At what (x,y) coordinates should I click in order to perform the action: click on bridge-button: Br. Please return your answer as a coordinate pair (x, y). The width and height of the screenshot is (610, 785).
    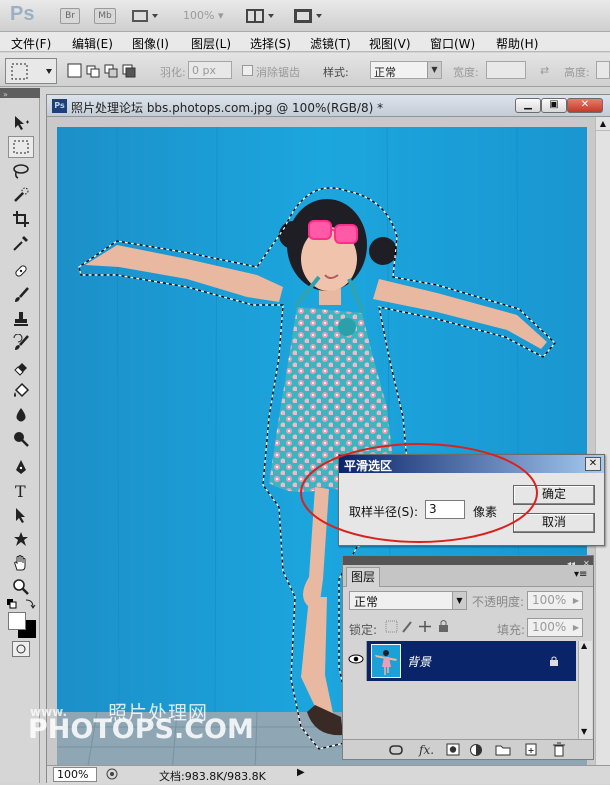
    Looking at the image, I should click on (70, 16).